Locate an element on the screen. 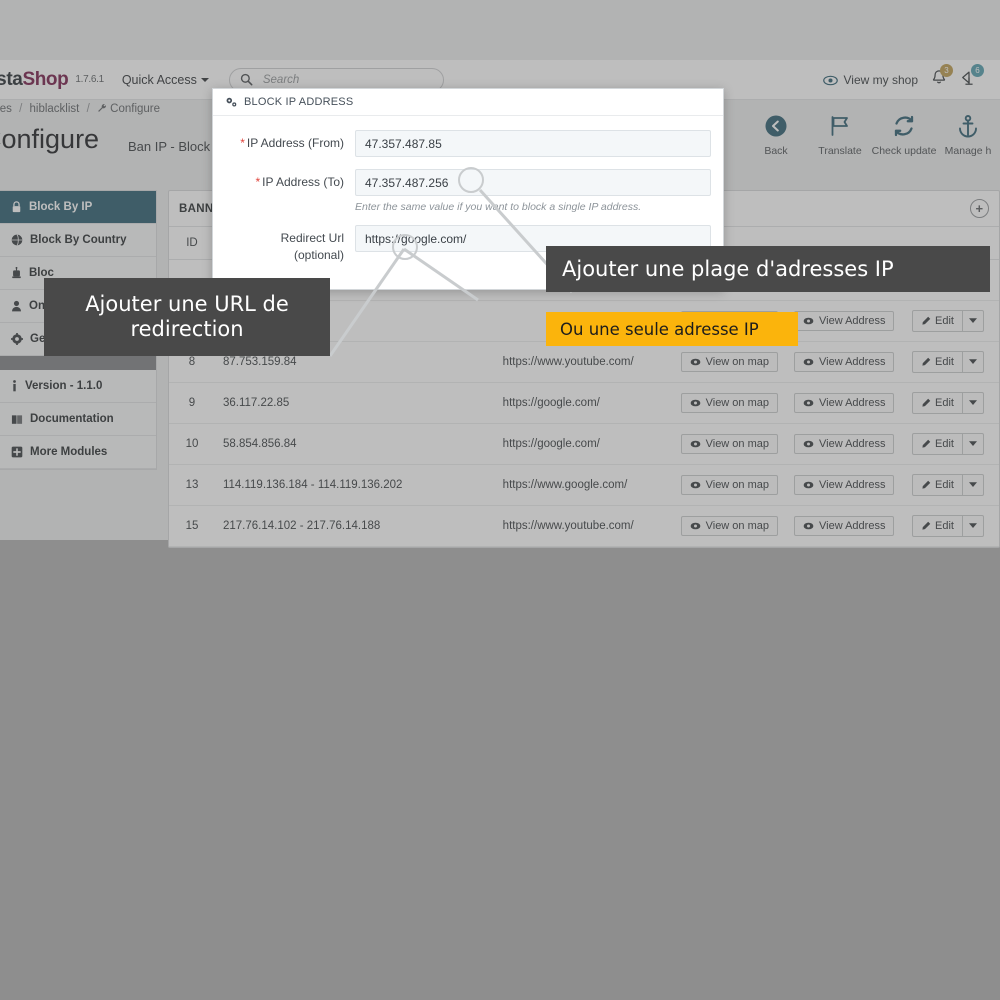  translate-button: Translate is located at coordinates (840, 135).